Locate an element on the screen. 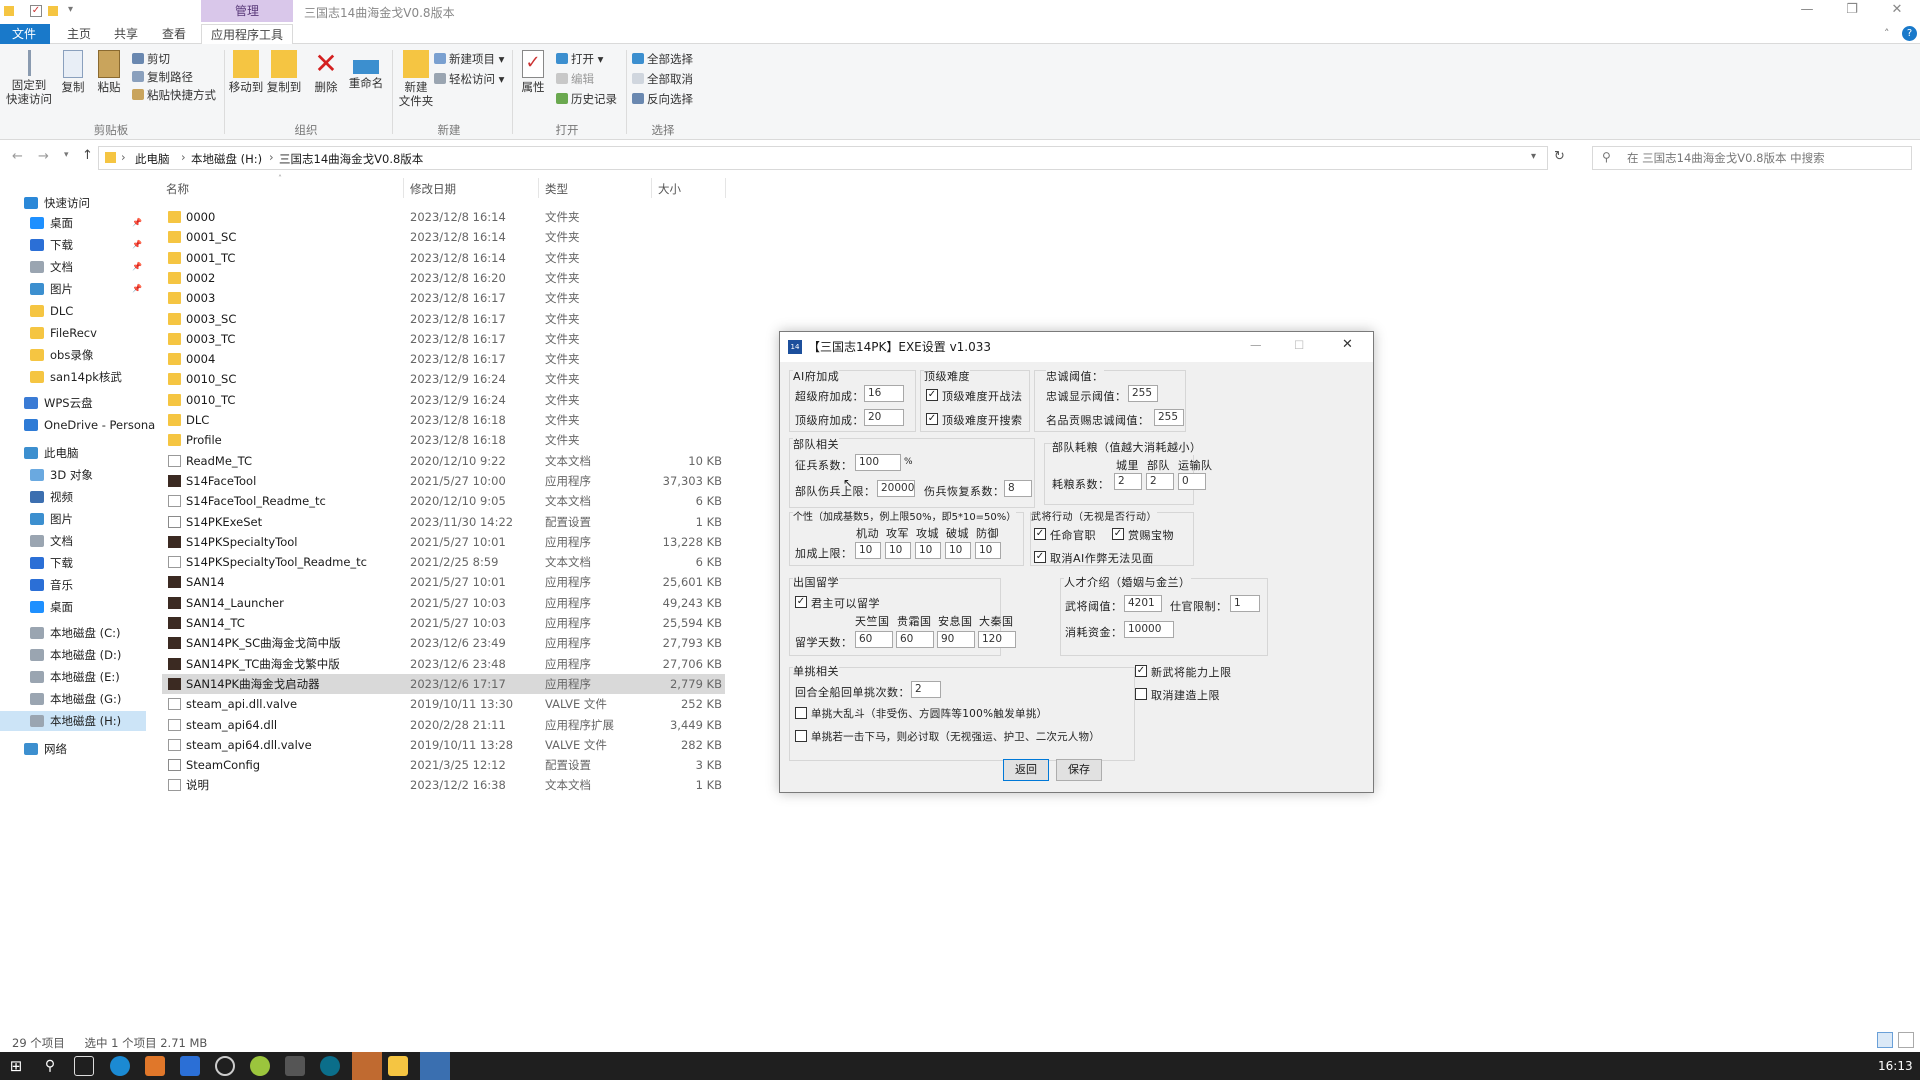 This screenshot has width=1920, height=1080. file-row: 0002 2023/12/8 16:20 文件夹 is located at coordinates (443, 278).